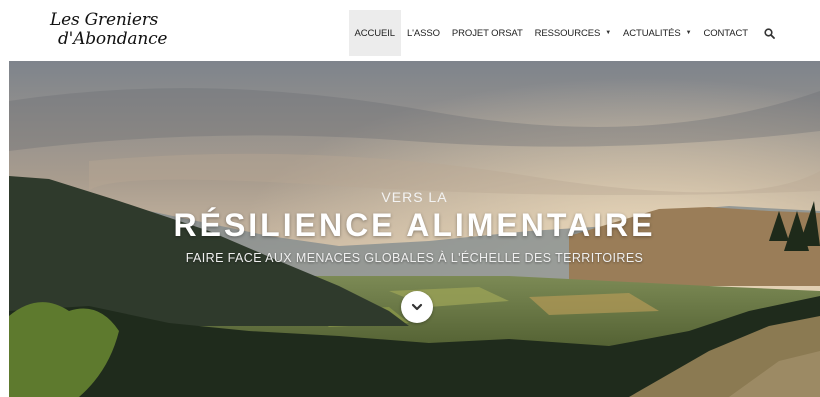 Image resolution: width=820 pixels, height=397 pixels. I want to click on nav-label: ACCUEIL, so click(375, 33).